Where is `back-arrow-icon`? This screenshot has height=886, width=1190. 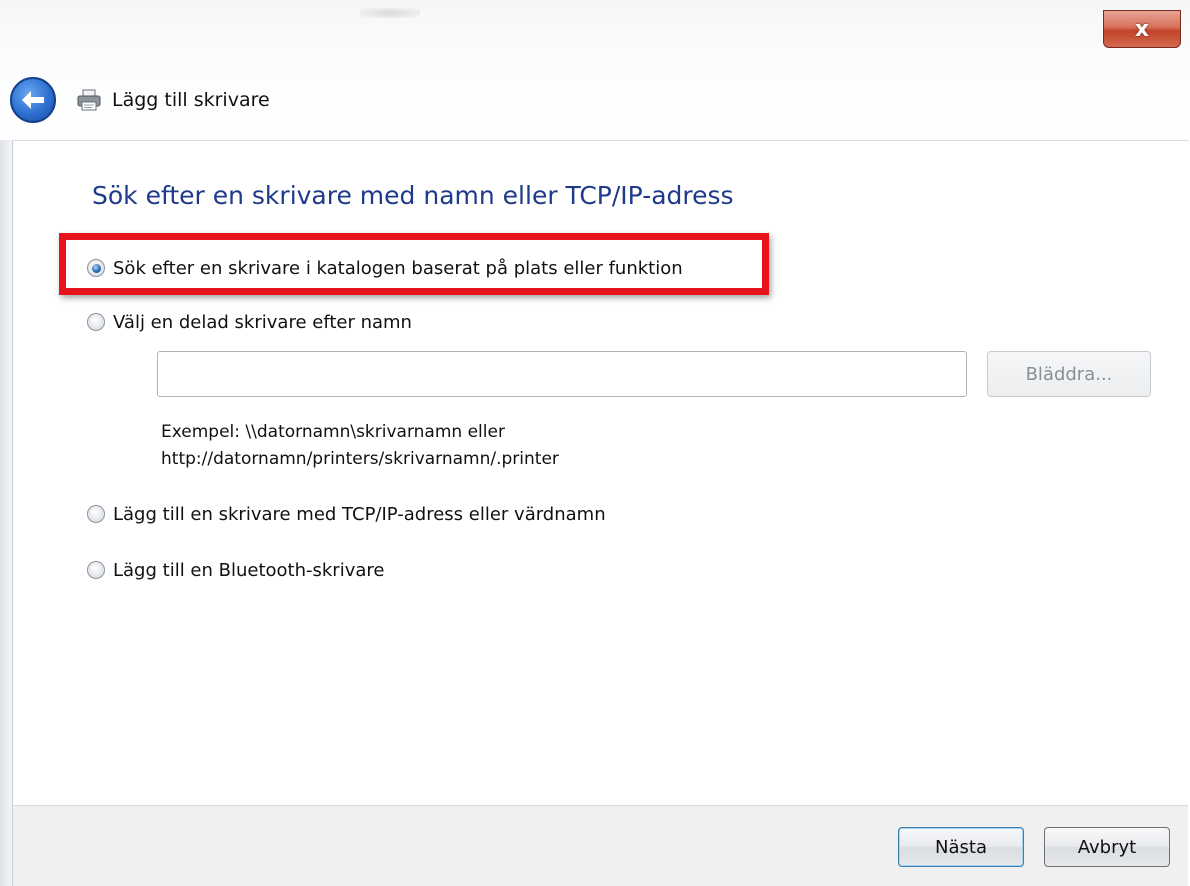
back-arrow-icon is located at coordinates (33, 100).